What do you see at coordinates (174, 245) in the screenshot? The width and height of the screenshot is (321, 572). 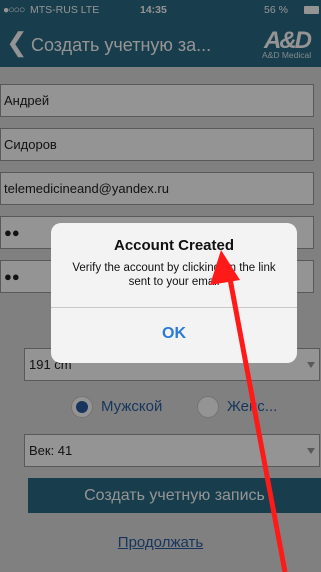 I see `alert-title: Account Created` at bounding box center [174, 245].